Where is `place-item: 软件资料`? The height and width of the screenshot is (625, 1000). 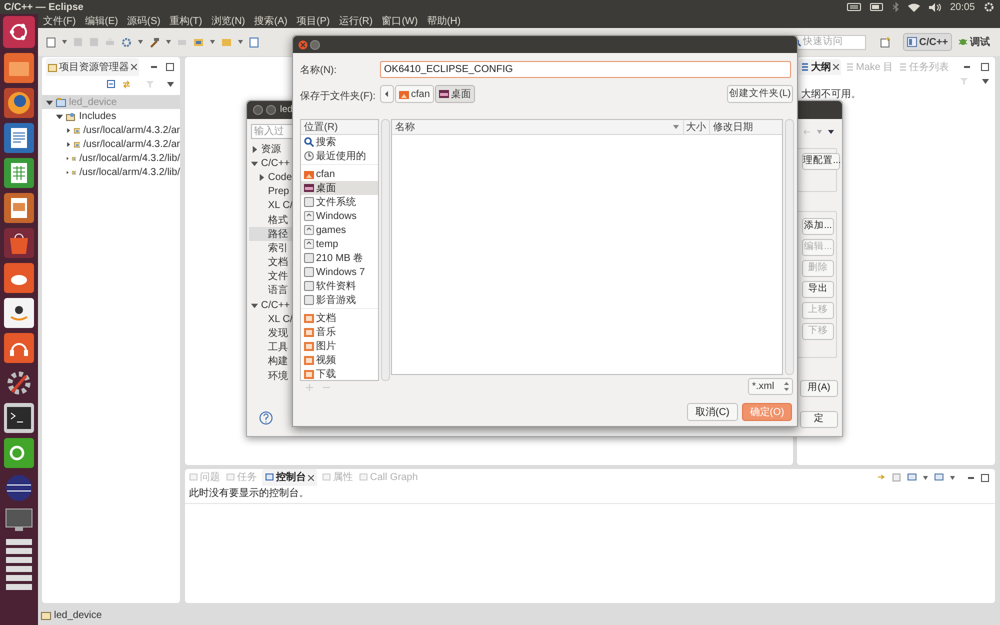 place-item: 软件资料 is located at coordinates (339, 286).